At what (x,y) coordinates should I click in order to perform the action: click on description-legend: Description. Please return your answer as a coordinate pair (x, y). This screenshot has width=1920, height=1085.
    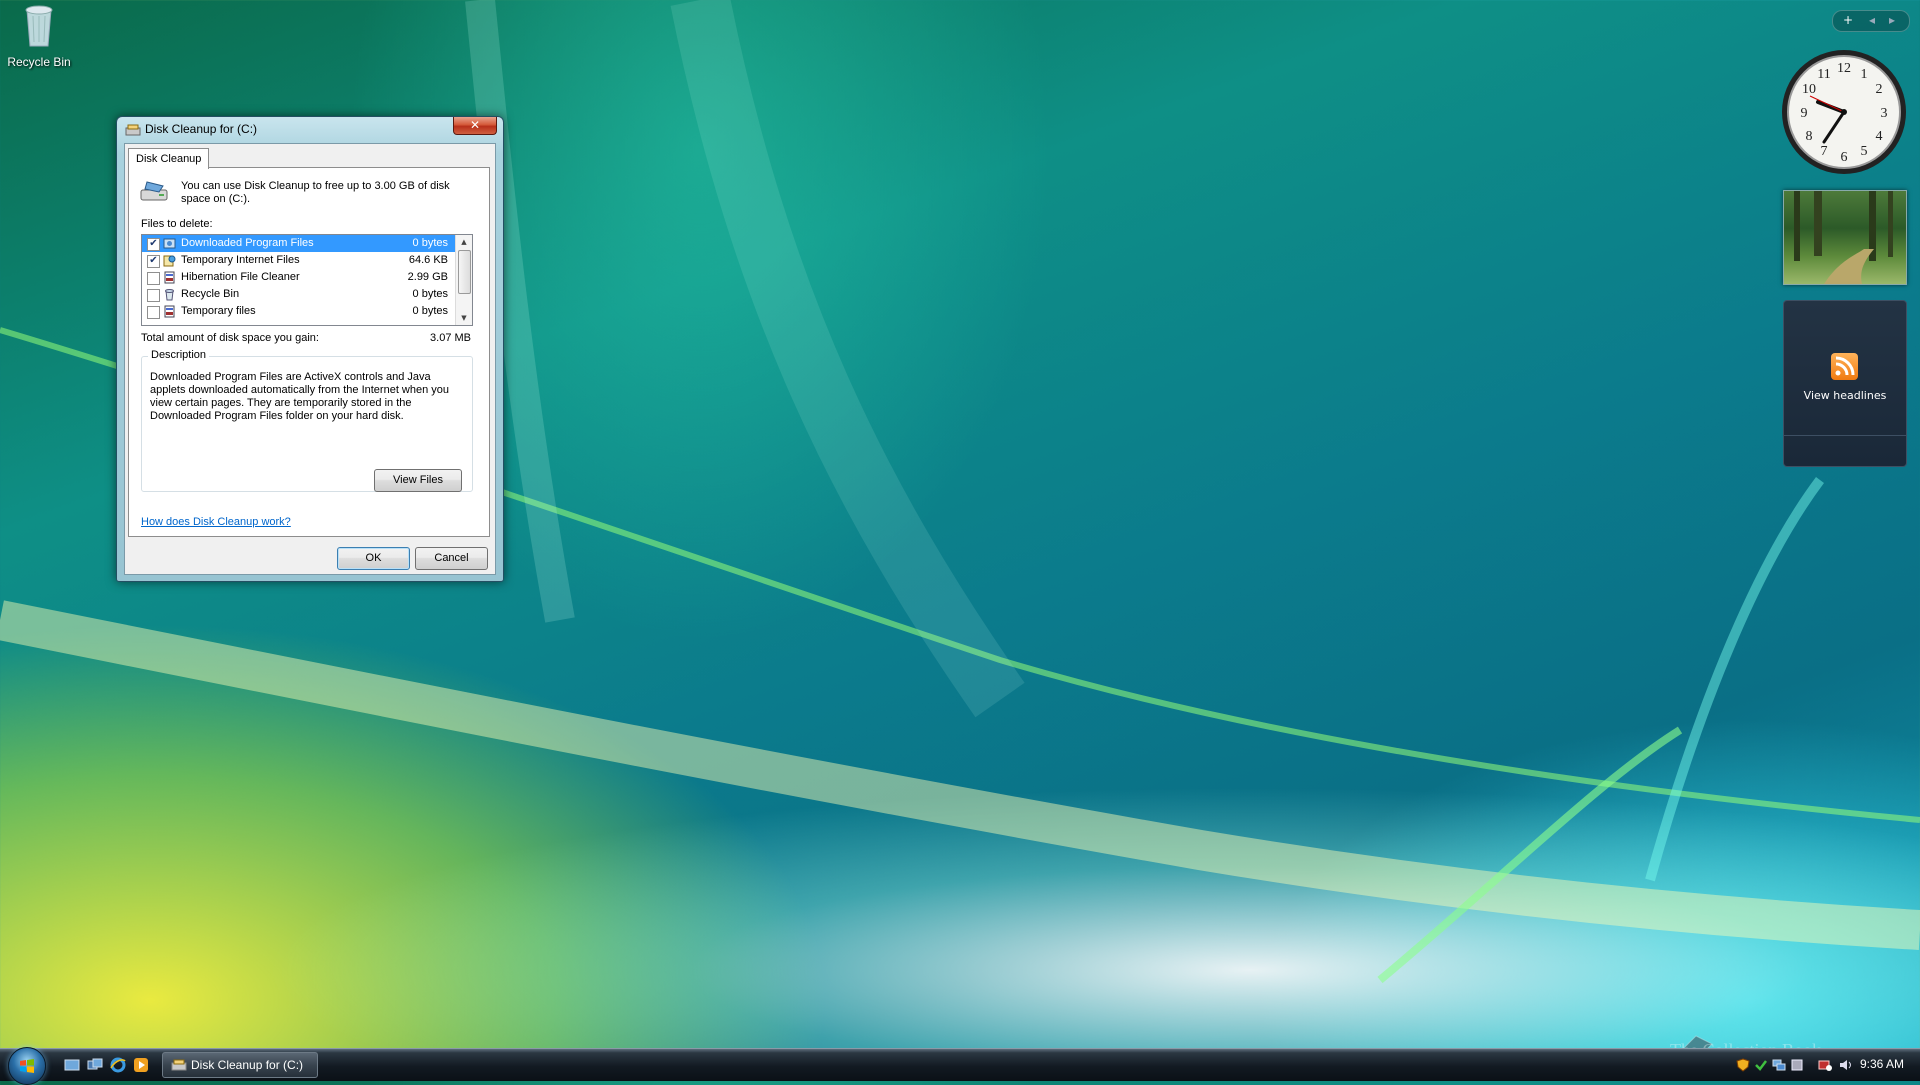
    Looking at the image, I should click on (179, 355).